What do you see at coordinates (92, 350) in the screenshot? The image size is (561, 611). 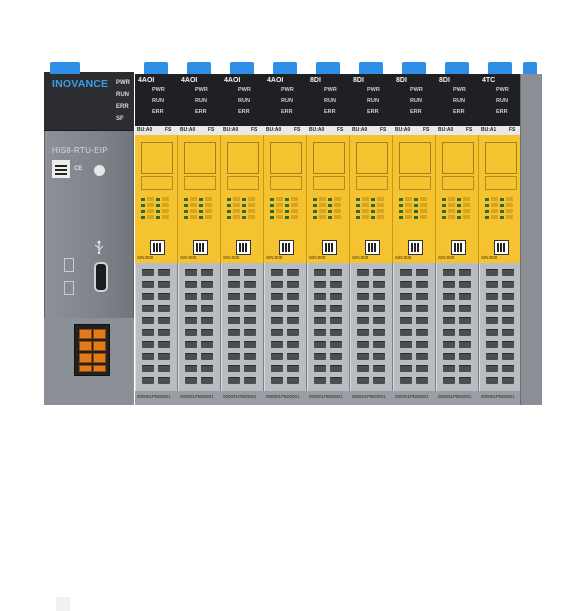 I see `power-connector` at bounding box center [92, 350].